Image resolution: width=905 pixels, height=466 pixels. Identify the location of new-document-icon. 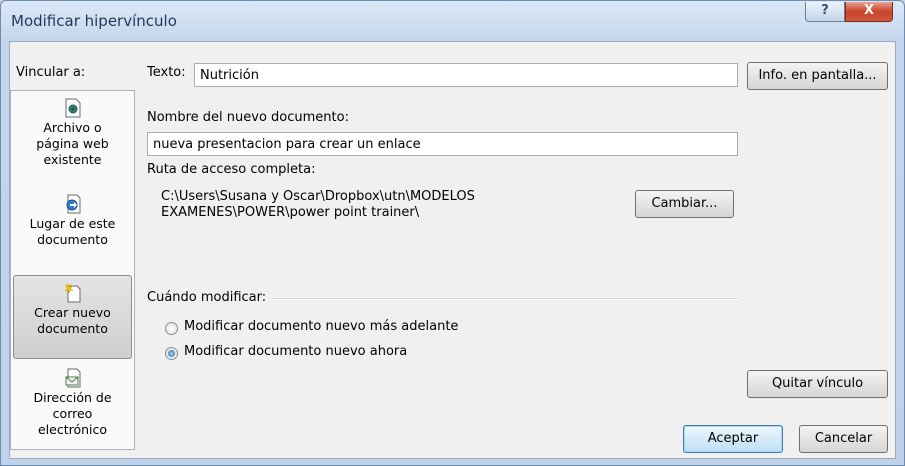
(71, 293).